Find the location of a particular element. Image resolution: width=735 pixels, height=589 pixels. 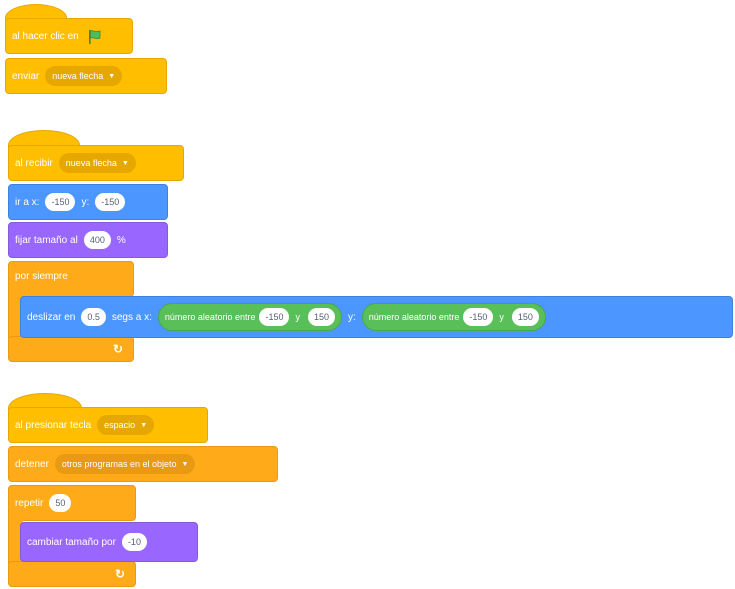

go-to-label: ir a x: is located at coordinates (27, 202).